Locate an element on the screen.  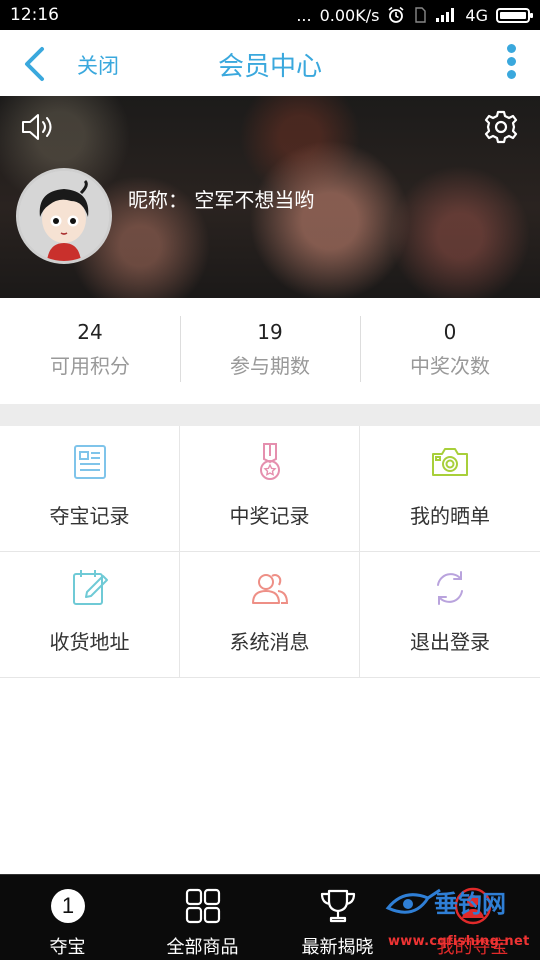
alarm-icon is located at coordinates (396, 14).